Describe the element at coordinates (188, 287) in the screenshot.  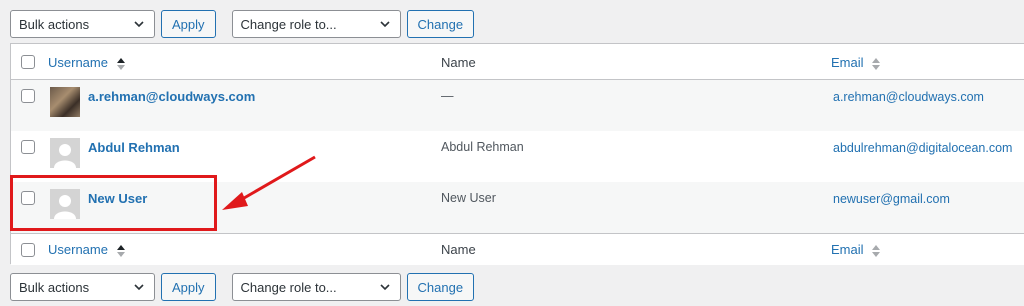
I see `apply-button-bottom: Apply` at that location.